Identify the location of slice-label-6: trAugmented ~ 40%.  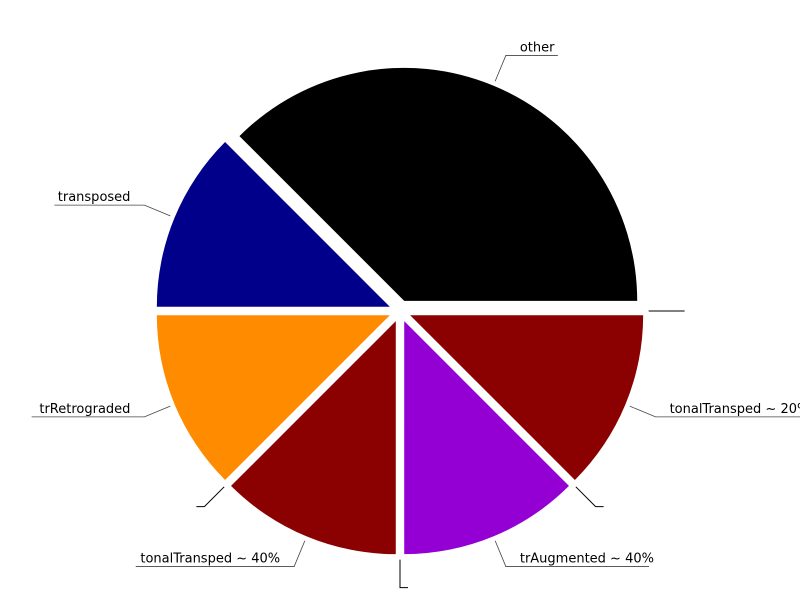
(587, 559).